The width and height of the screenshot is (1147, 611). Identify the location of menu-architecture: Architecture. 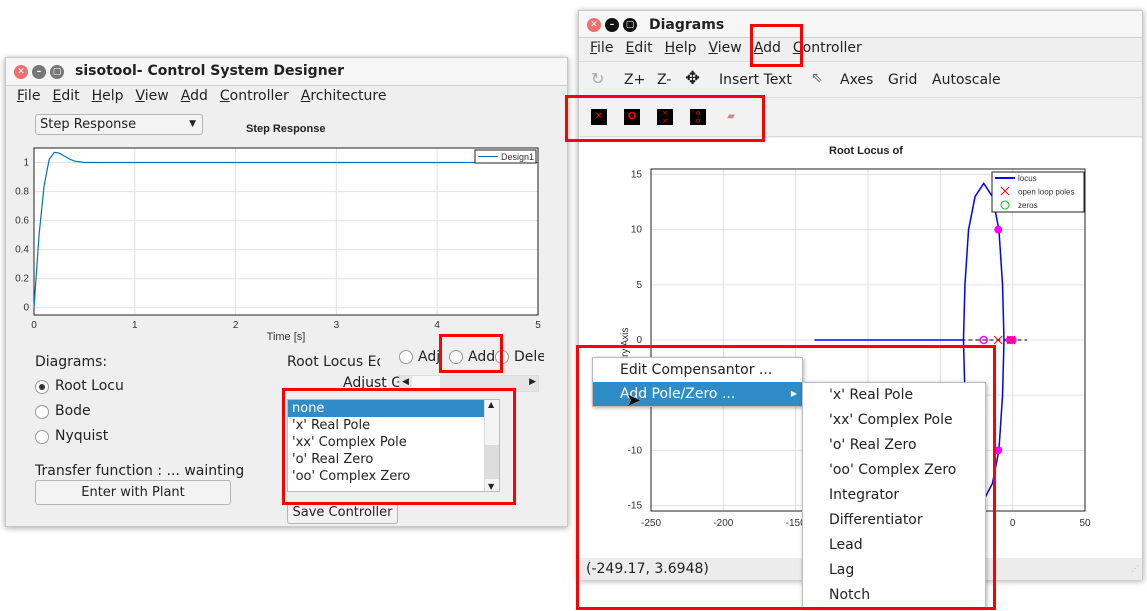
(344, 96).